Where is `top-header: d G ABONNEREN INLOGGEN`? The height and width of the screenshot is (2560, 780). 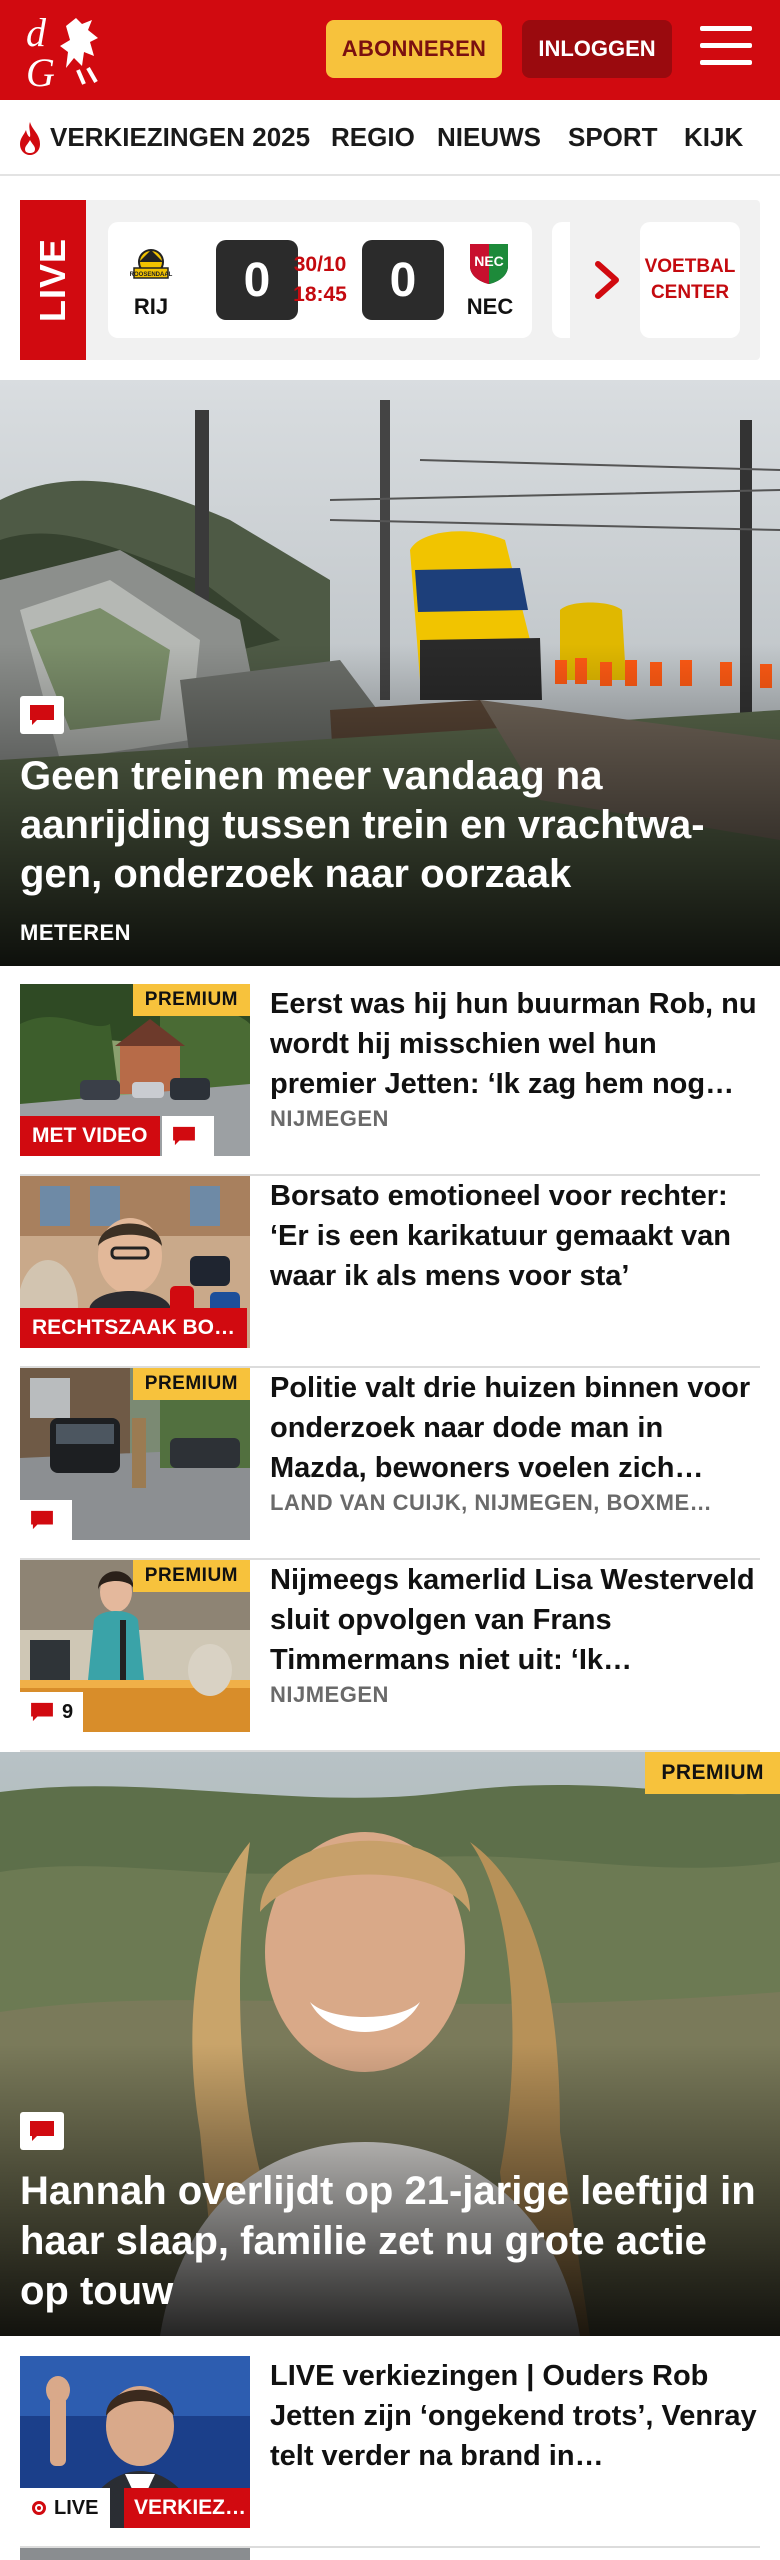 top-header: d G ABONNEREN INLOGGEN is located at coordinates (390, 50).